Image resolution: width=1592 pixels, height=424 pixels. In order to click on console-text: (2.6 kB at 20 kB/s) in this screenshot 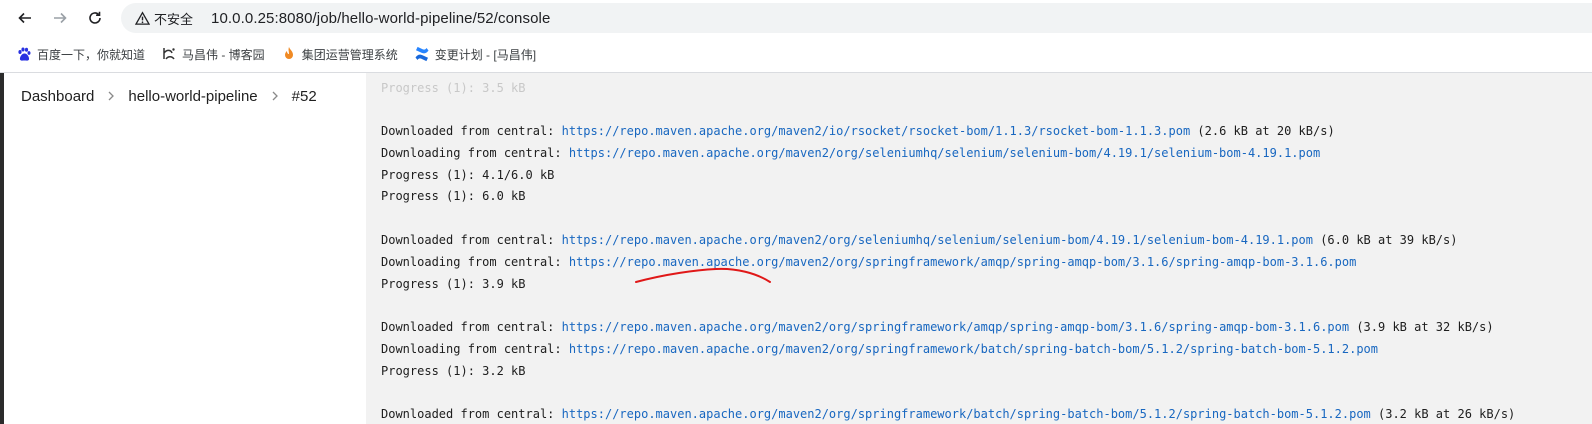, I will do `click(1262, 131)`.